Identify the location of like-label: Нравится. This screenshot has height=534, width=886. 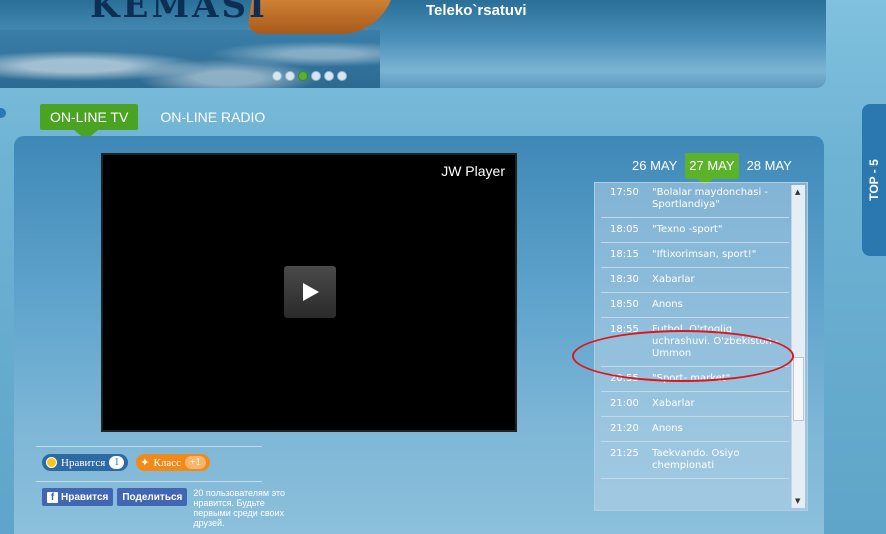
(83, 462).